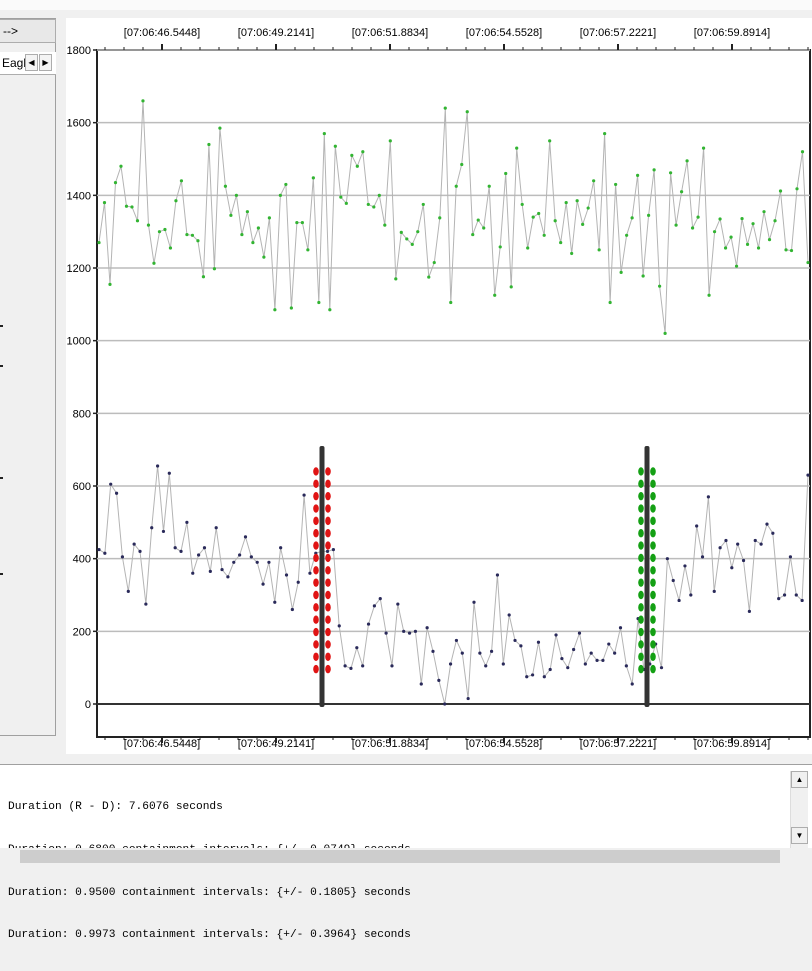 This screenshot has width=812, height=971. Describe the element at coordinates (79, 342) in the screenshot. I see `y-tick-label: 1000` at that location.